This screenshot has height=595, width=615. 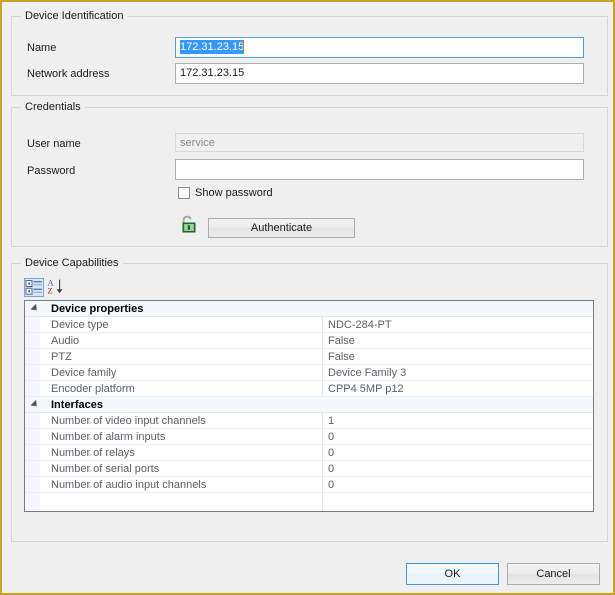 I want to click on grid-property-row: Number of audio input channels 0, so click(x=309, y=485).